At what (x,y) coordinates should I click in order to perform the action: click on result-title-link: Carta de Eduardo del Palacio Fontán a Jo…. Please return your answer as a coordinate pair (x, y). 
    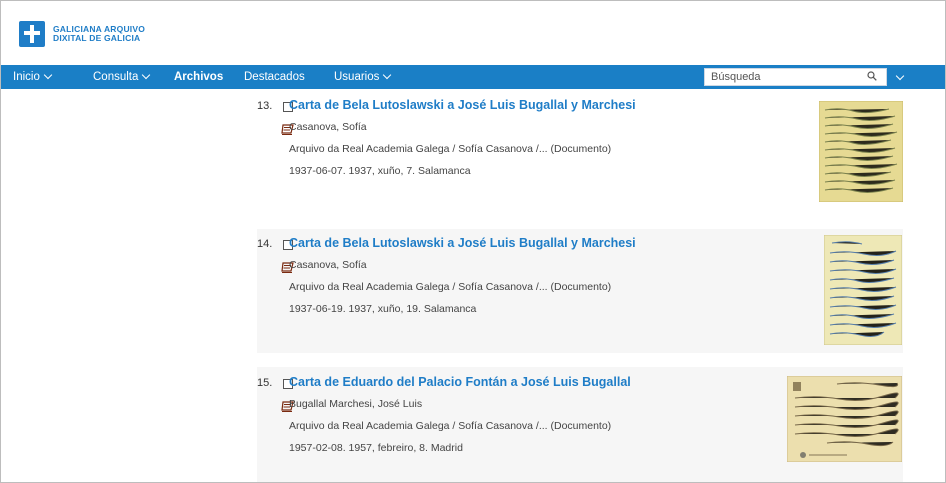
    Looking at the image, I should click on (460, 382).